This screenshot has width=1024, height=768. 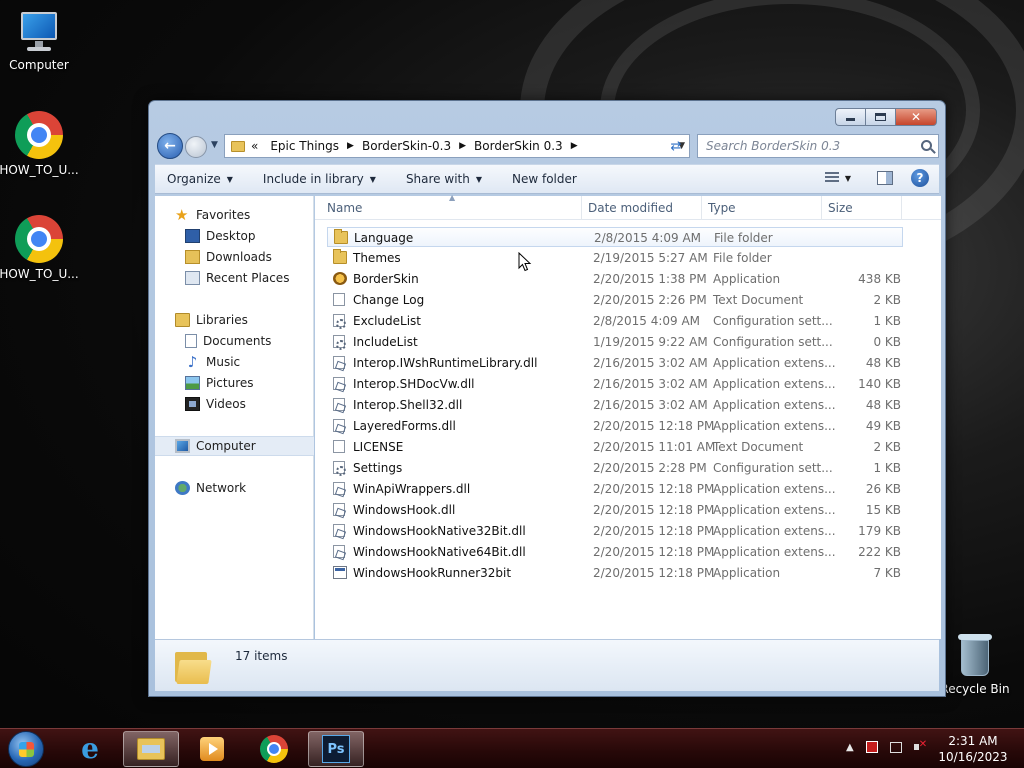 I want to click on close-button: ✕, so click(x=916, y=117).